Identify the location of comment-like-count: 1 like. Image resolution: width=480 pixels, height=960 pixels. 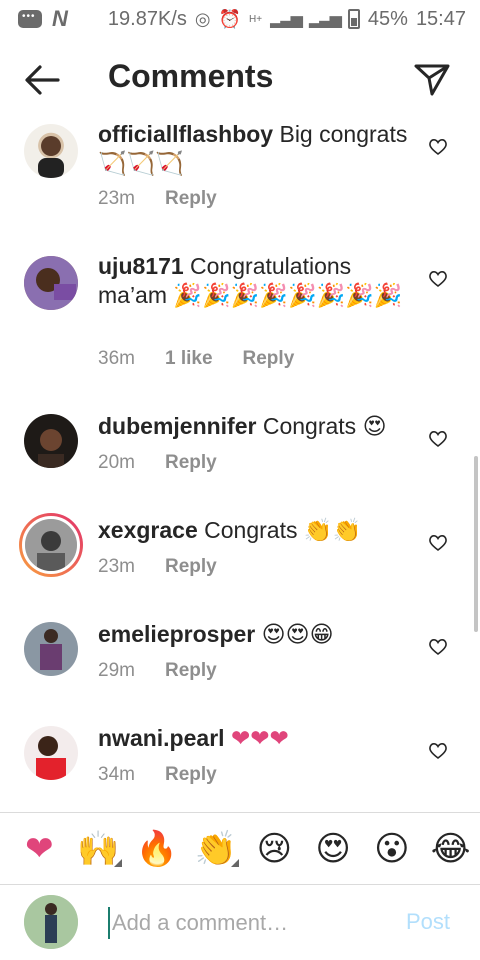
(189, 359).